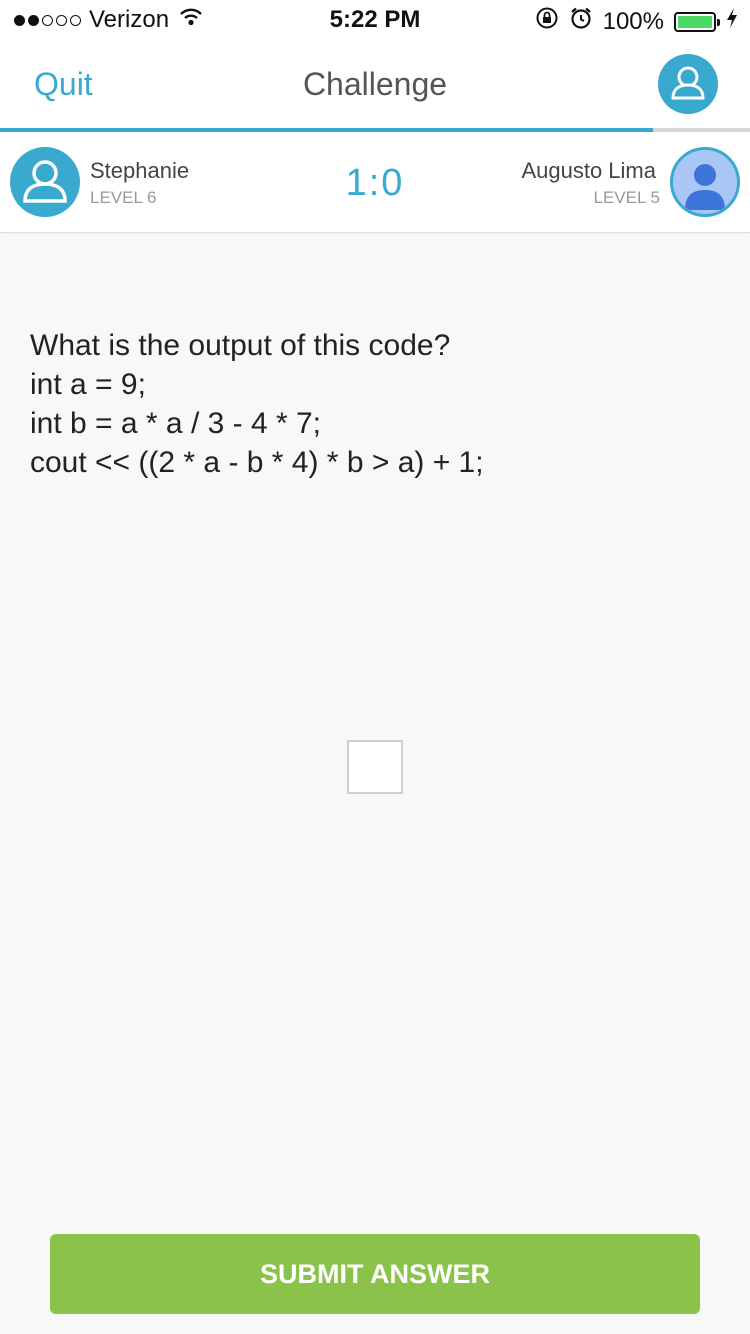 This screenshot has height=1334, width=750. What do you see at coordinates (633, 21) in the screenshot?
I see `battery-percentage: 100%` at bounding box center [633, 21].